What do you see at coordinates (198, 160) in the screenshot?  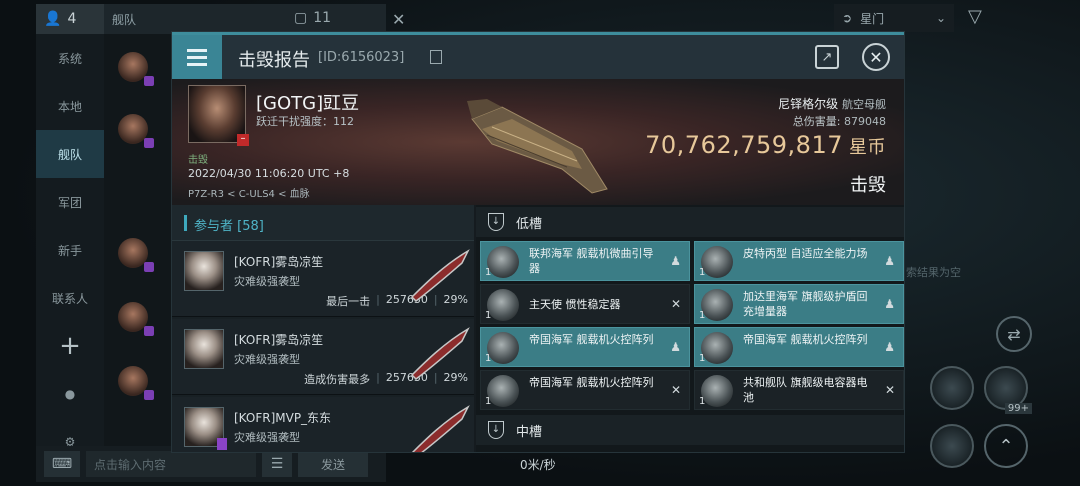 I see `kill-tag: 击毁` at bounding box center [198, 160].